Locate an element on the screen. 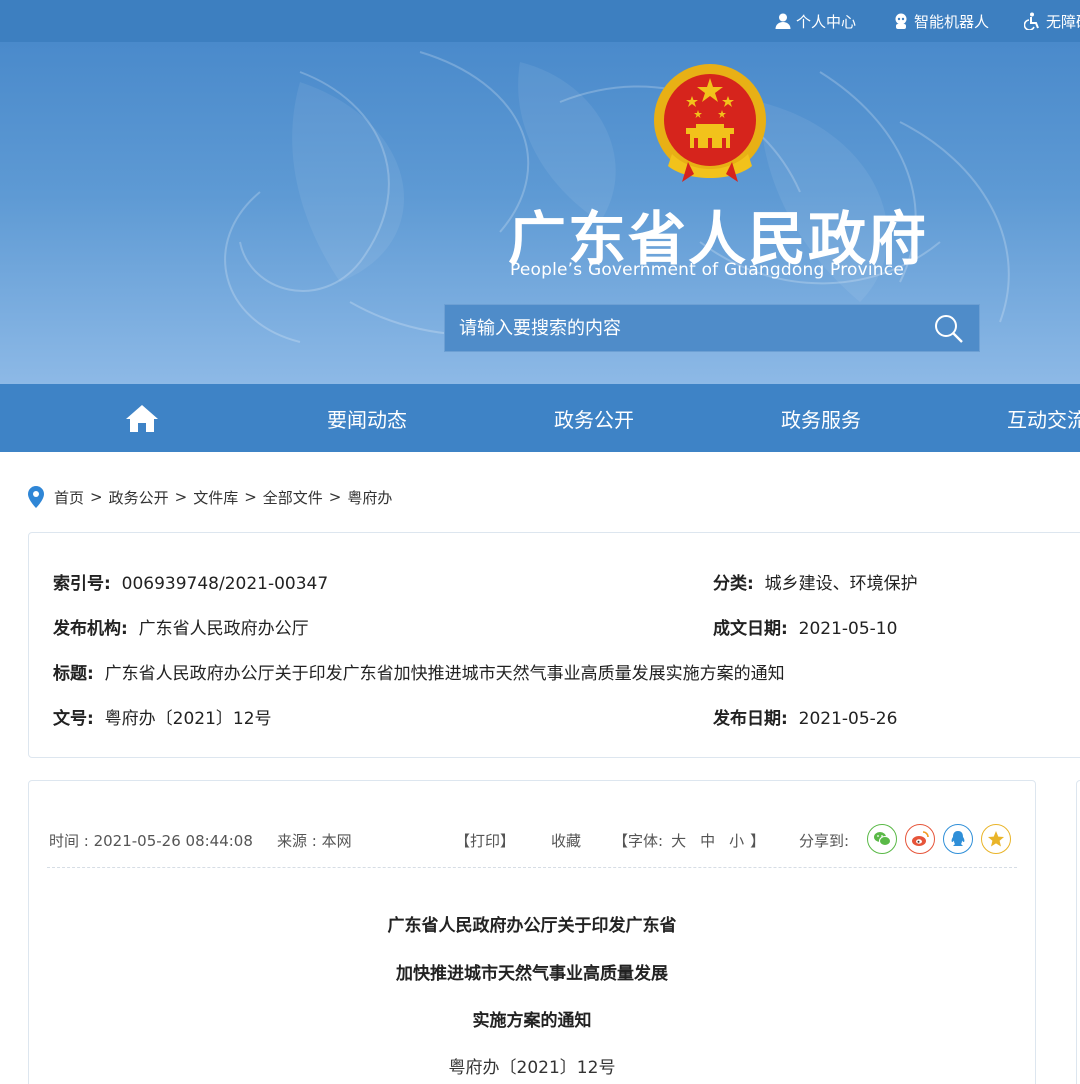  smart-robot-label: 智能机器人 is located at coordinates (952, 21).